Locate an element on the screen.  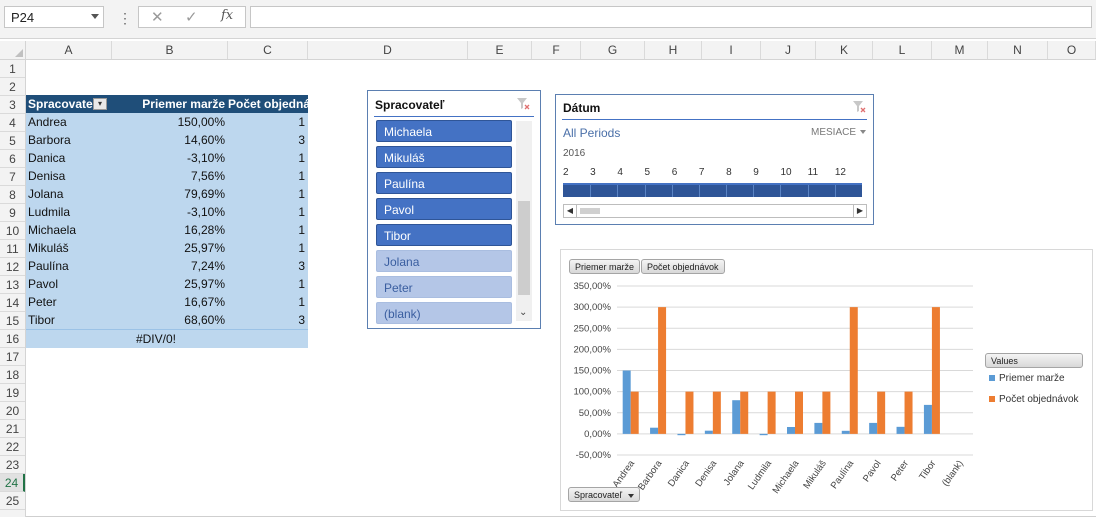
row-header: 12 is located at coordinates (12, 267).